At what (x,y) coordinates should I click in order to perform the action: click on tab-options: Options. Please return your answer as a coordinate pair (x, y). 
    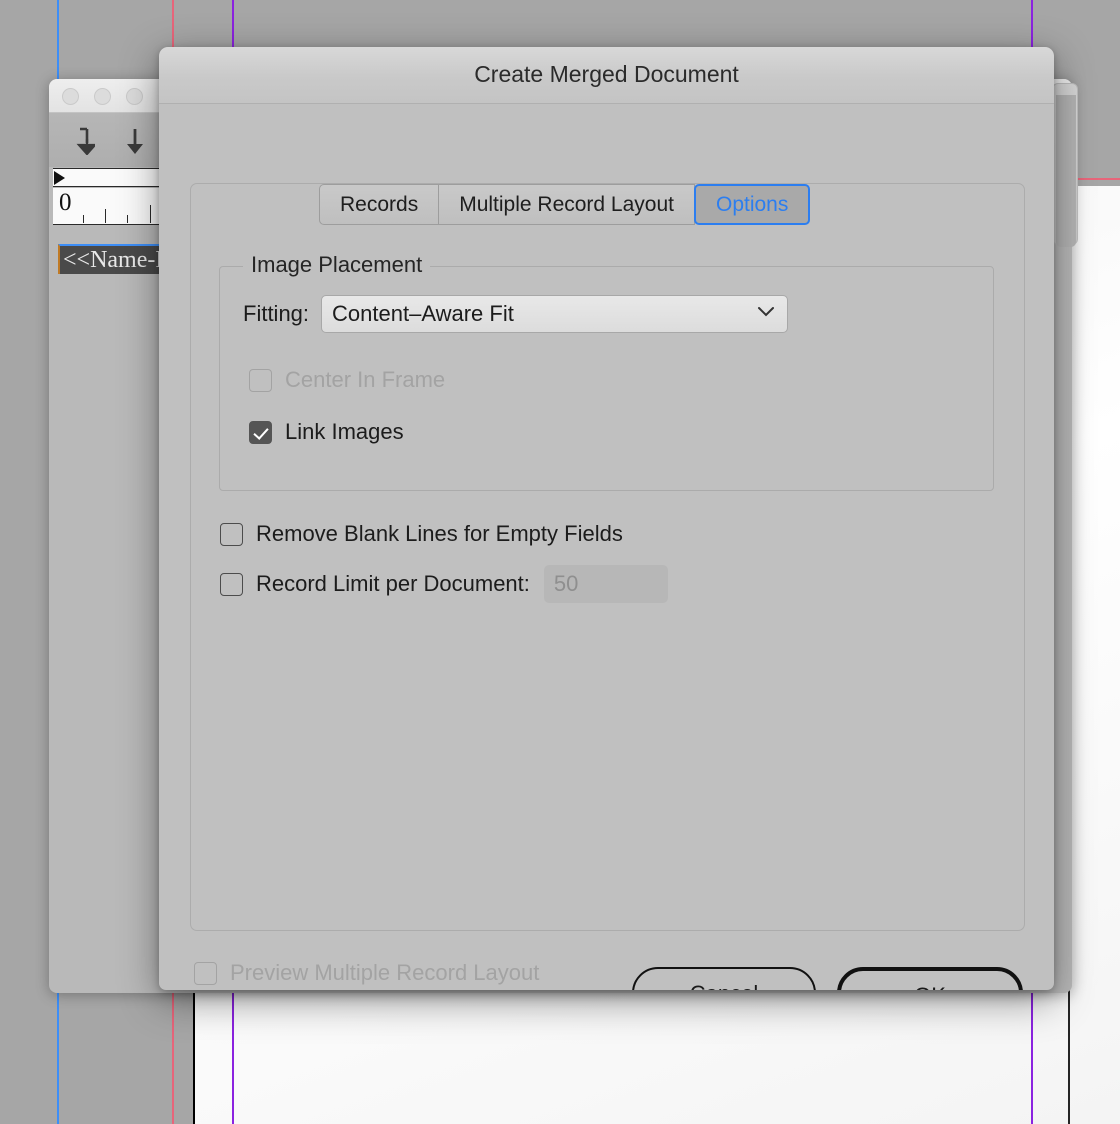
    Looking at the image, I should click on (752, 204).